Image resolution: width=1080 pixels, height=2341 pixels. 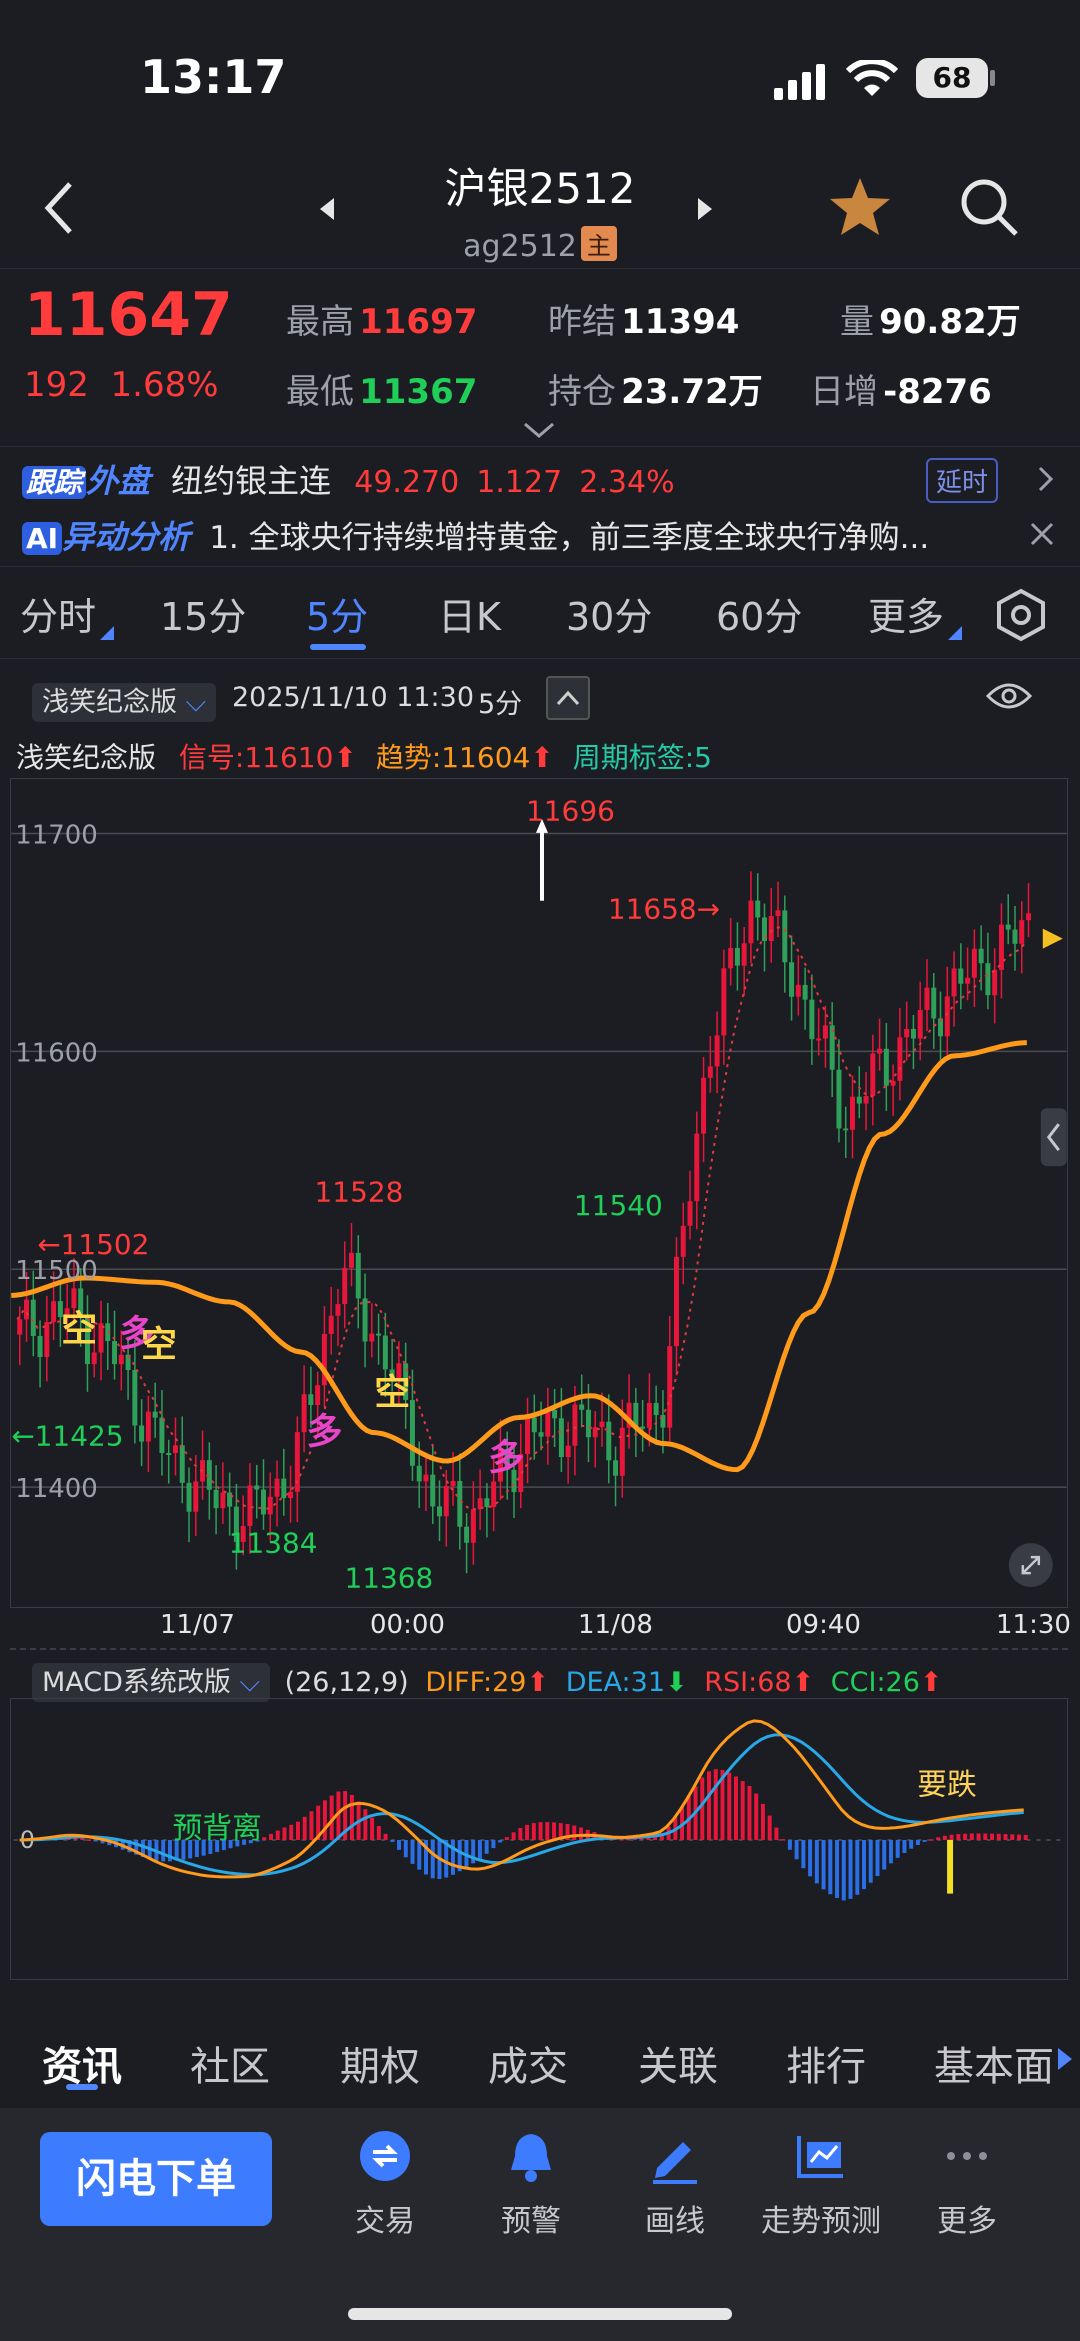 I want to click on side-panel-handle, so click(x=1053, y=1137).